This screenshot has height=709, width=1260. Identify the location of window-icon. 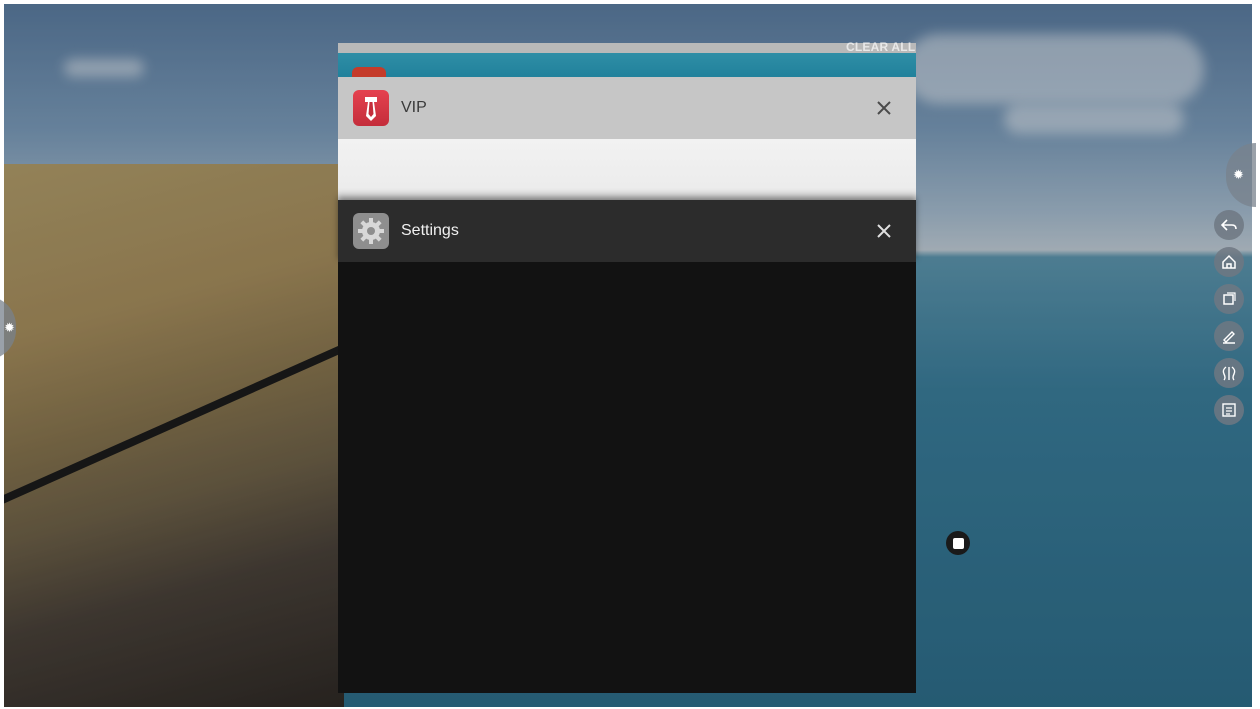
(1229, 410).